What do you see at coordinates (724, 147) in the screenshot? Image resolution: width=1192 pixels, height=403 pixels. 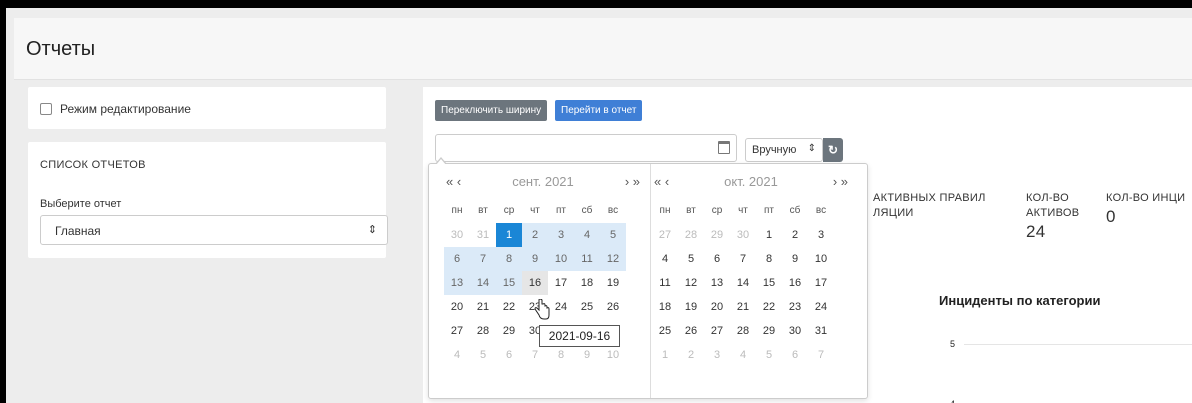 I see `calendar-icon` at bounding box center [724, 147].